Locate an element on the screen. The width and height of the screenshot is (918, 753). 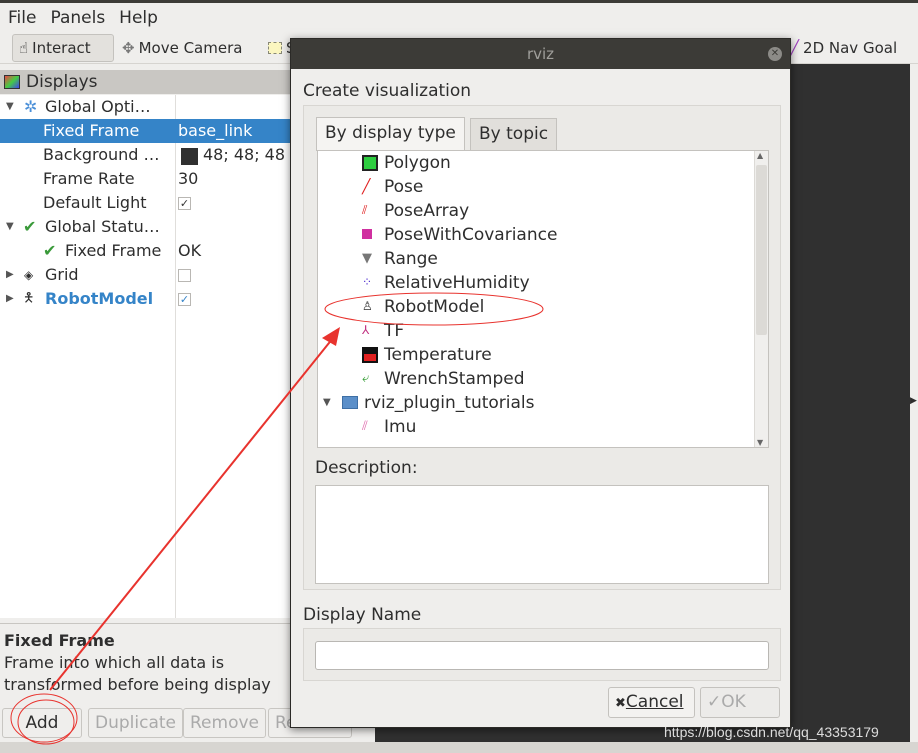
tab-by-topic: By topic is located at coordinates (514, 134).